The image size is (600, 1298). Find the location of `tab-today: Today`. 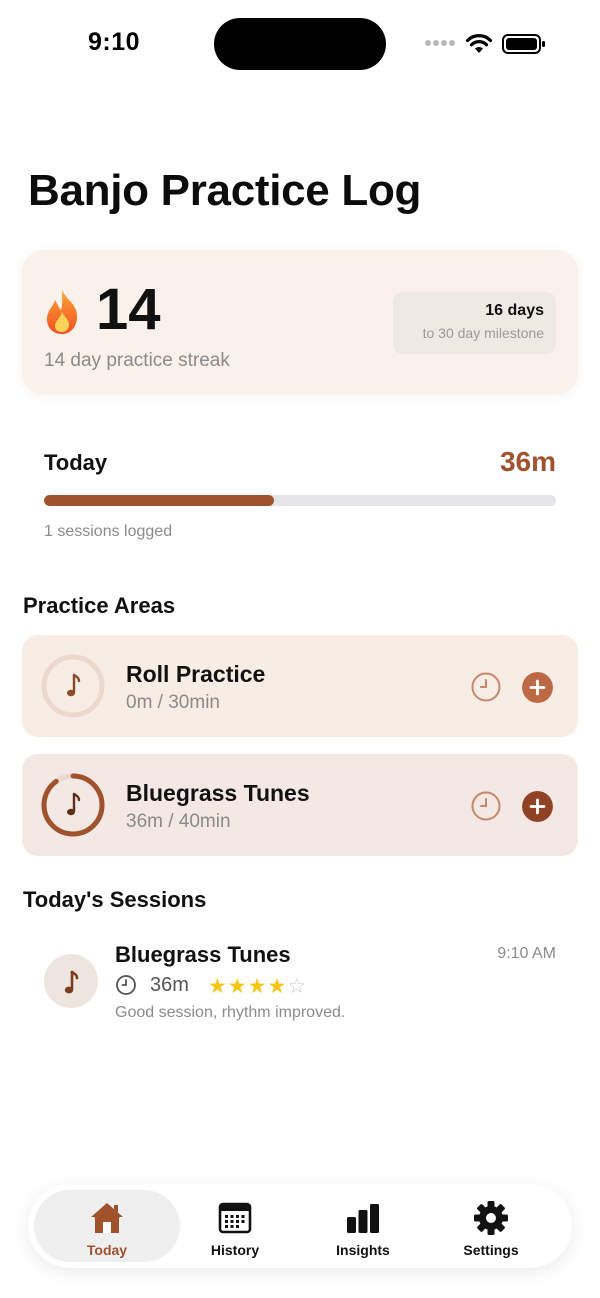

tab-today: Today is located at coordinates (107, 1226).